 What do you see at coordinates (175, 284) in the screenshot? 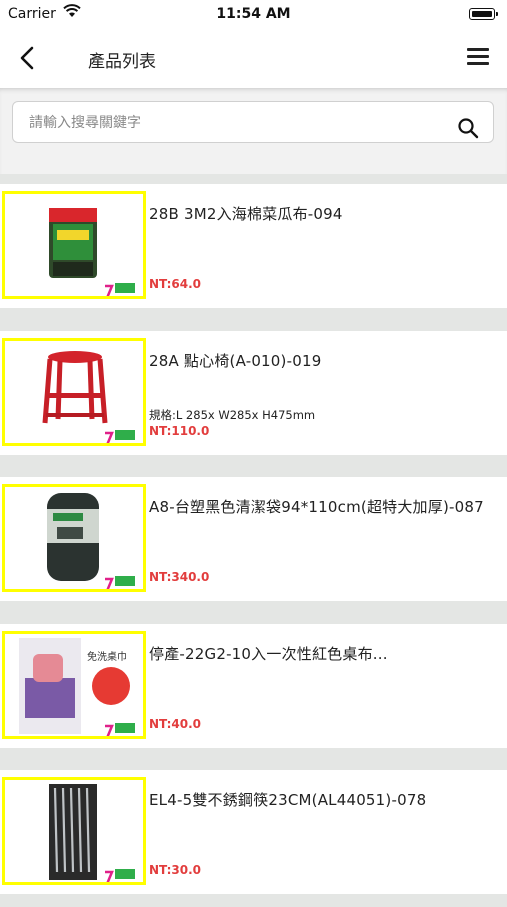
I see `product-price: NT:64.0` at bounding box center [175, 284].